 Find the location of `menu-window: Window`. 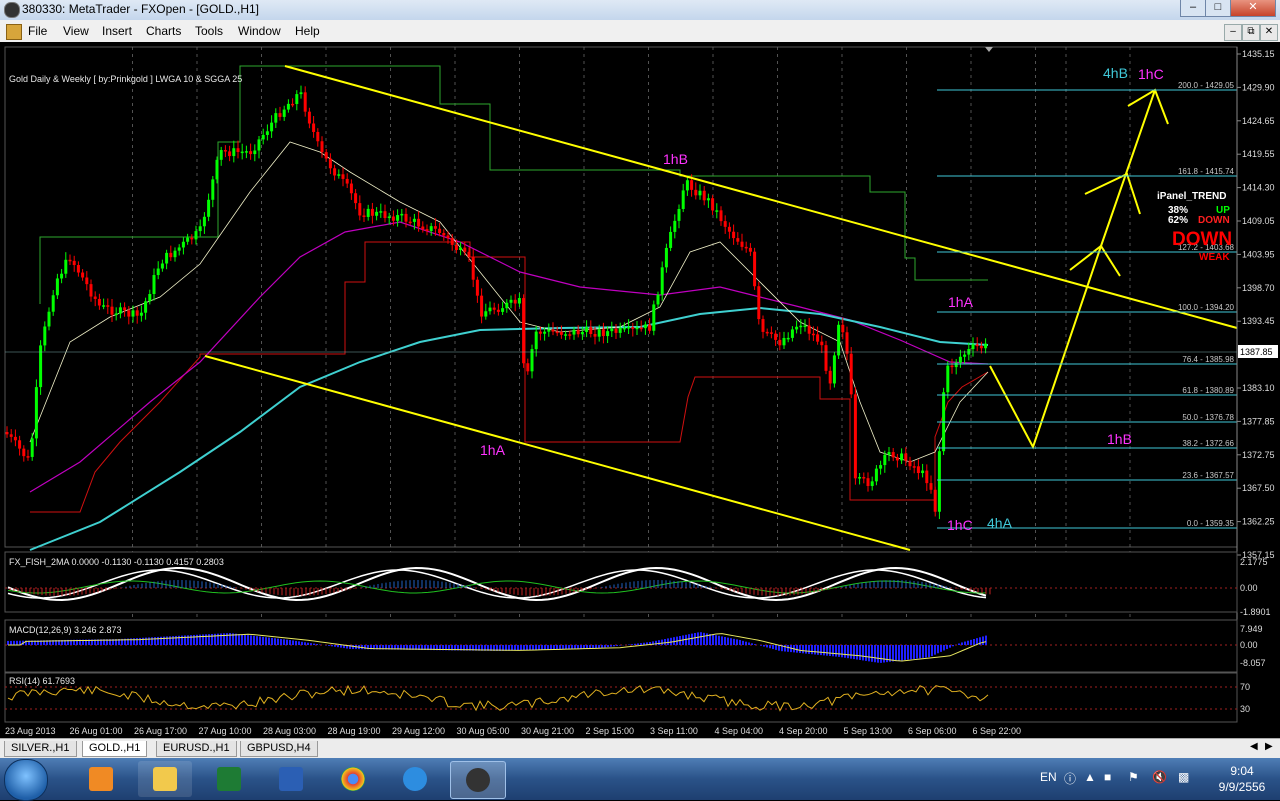

menu-window: Window is located at coordinates (259, 31).